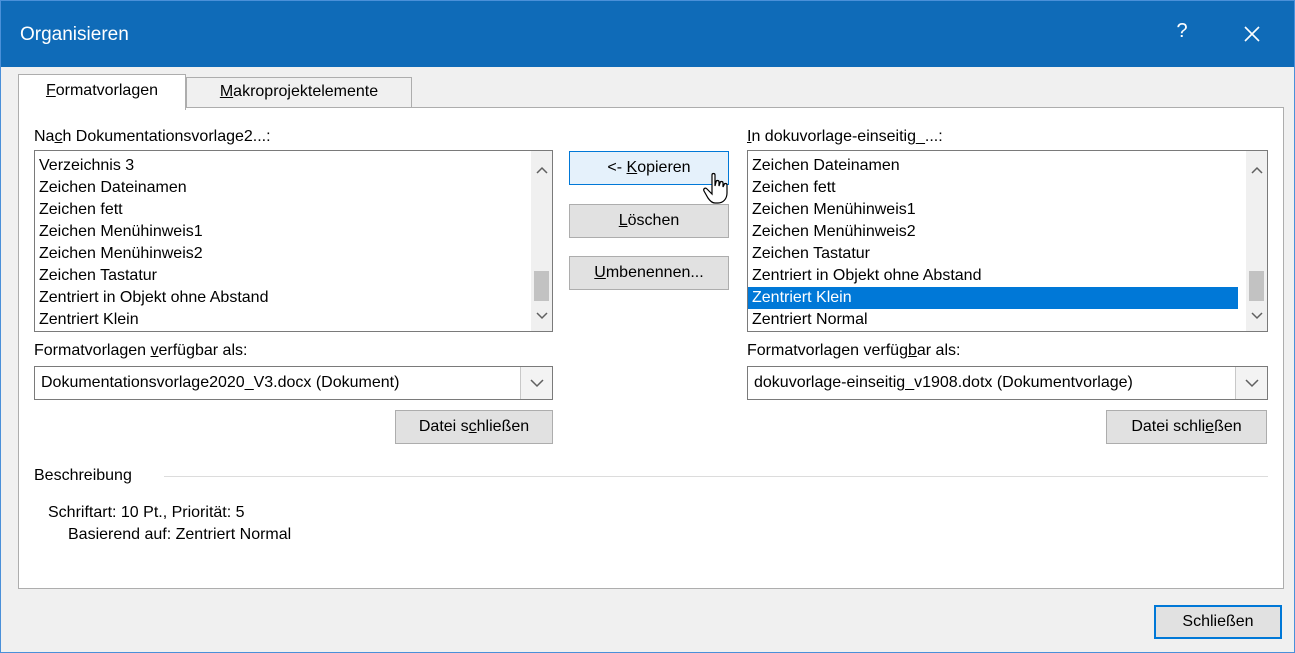 The width and height of the screenshot is (1295, 653). Describe the element at coordinates (1210, 426) in the screenshot. I see `button-accesskey: e` at that location.